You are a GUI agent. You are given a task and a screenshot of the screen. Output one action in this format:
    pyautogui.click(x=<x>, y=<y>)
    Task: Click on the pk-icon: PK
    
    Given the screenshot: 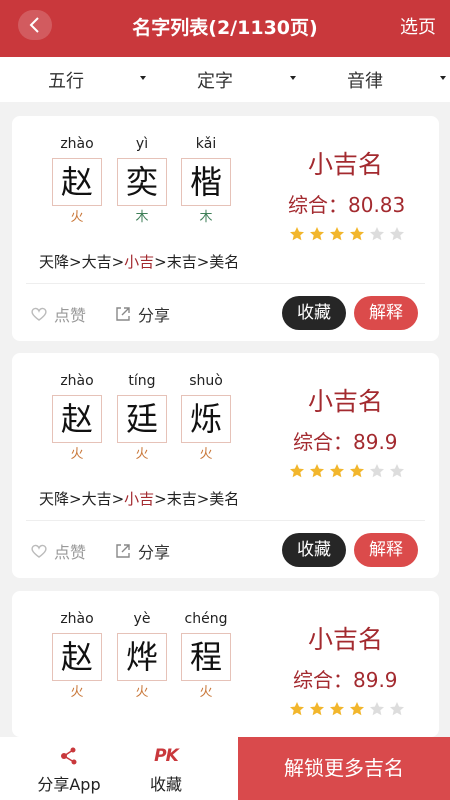 What is the action you would take?
    pyautogui.click(x=166, y=756)
    